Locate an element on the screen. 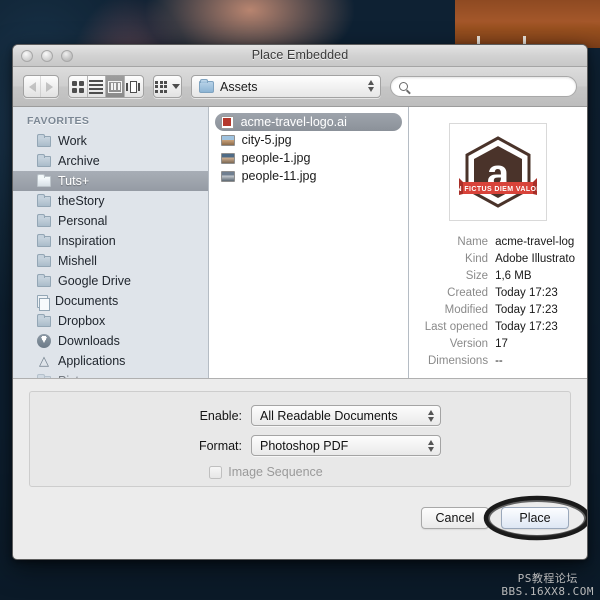 This screenshot has height=600, width=600. metadata-row: Name acme-travel-log is located at coordinates (498, 242).